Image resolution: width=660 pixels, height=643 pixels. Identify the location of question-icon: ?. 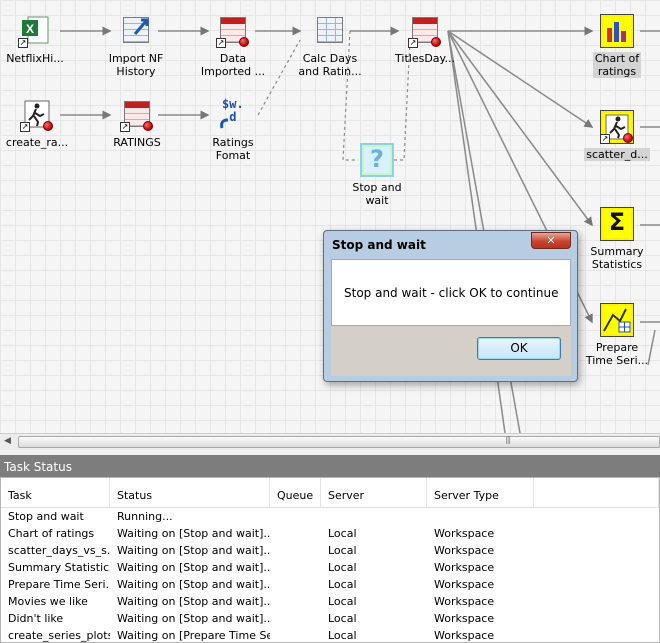
(377, 160).